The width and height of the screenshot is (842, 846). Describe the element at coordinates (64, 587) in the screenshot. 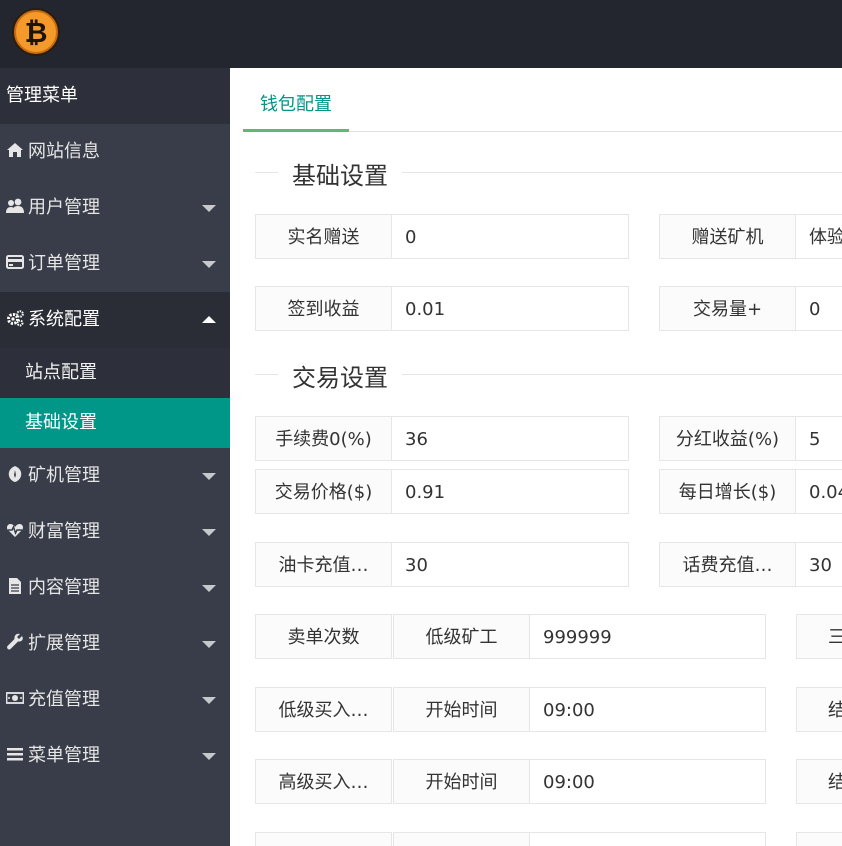

I see `sidebar-item-label: 内容管理` at that location.